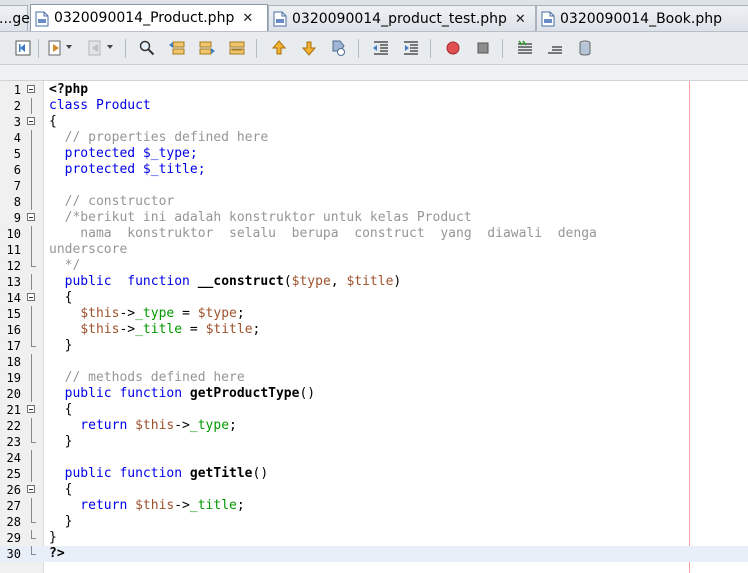  Describe the element at coordinates (374, 410) in the screenshot. I see `code-line: 21 {` at that location.